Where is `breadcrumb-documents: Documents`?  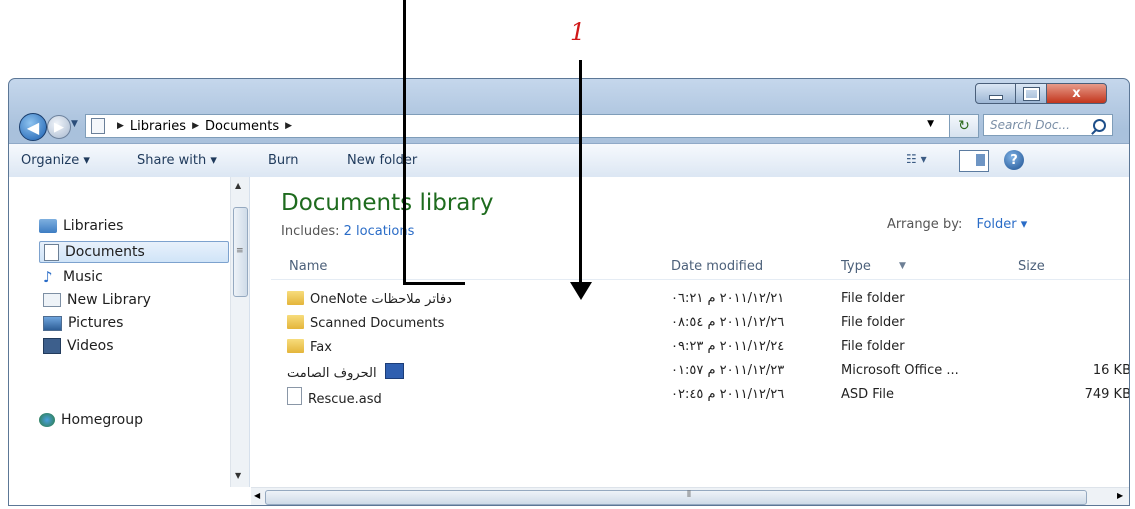
breadcrumb-documents: Documents is located at coordinates (242, 126).